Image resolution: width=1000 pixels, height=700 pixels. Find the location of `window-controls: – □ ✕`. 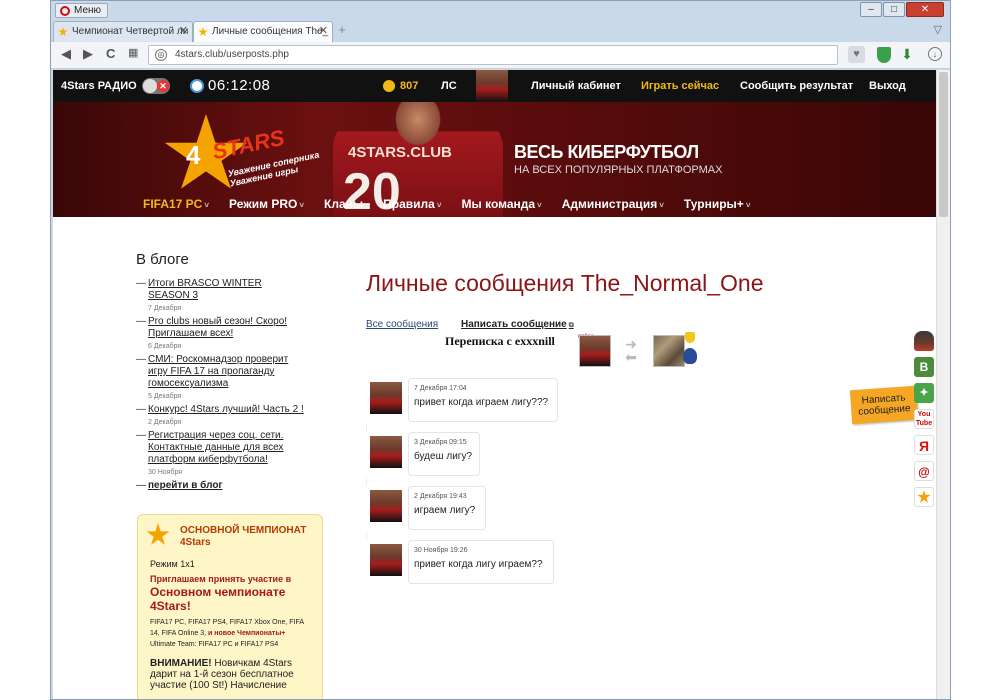

window-controls: – □ ✕ is located at coordinates (902, 9).